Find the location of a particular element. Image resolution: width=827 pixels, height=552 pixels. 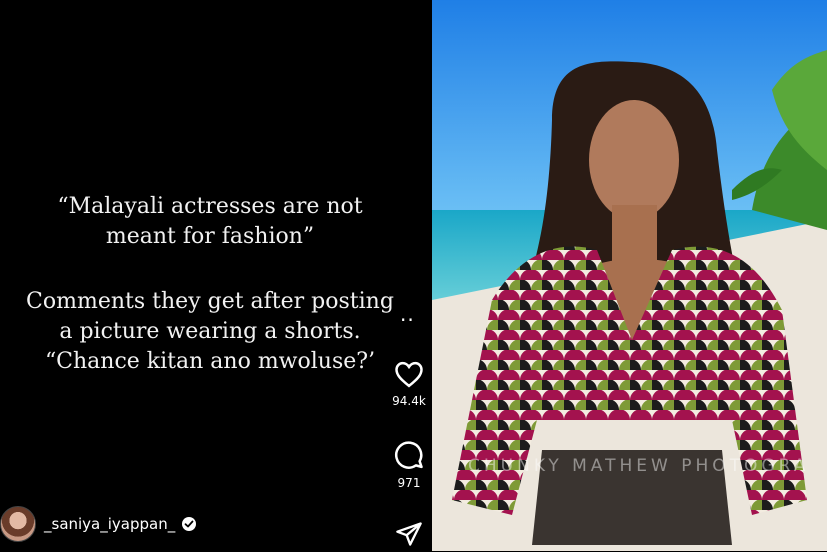

caption-line: “Chance kitan ano mwoluse?’ is located at coordinates (210, 361).